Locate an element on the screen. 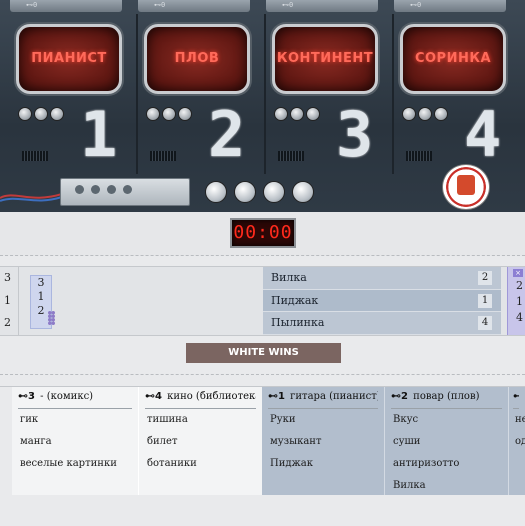 This screenshot has width=525, height=526. keyword-screen: СОРИНКА is located at coordinates (453, 59).